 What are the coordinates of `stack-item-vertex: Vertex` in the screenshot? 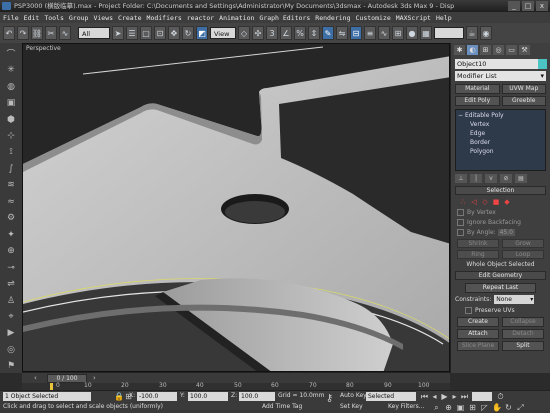 It's located at (500, 124).